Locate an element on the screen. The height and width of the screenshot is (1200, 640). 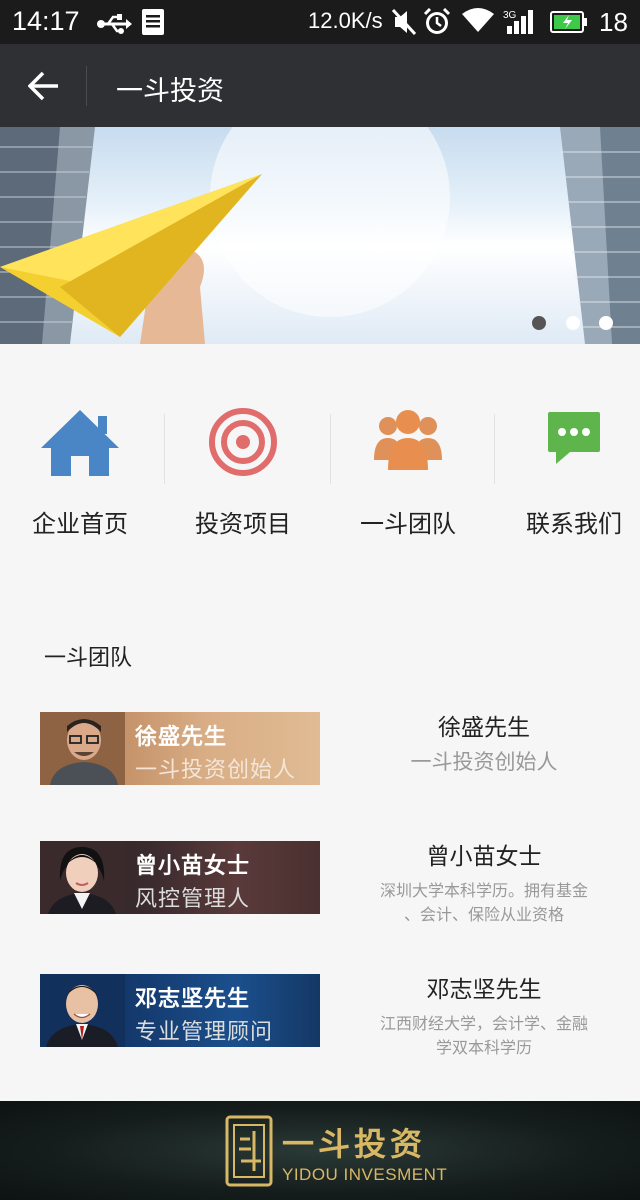
home-icon is located at coordinates (80, 444).